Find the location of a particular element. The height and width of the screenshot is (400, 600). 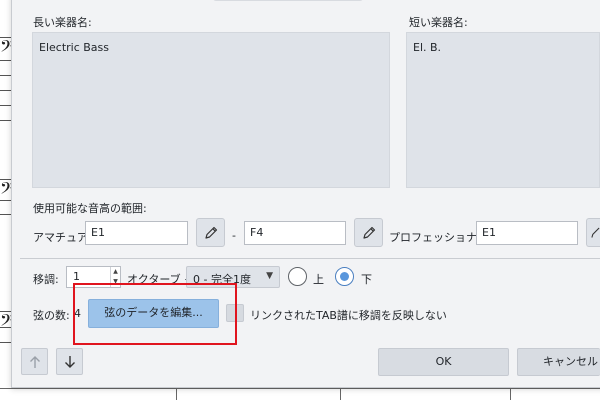

professional-low-edit-button is located at coordinates (593, 232).